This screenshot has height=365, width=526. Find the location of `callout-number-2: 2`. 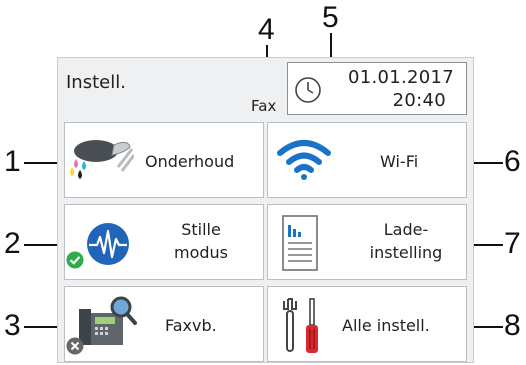

callout-number-2: 2 is located at coordinates (12, 243).